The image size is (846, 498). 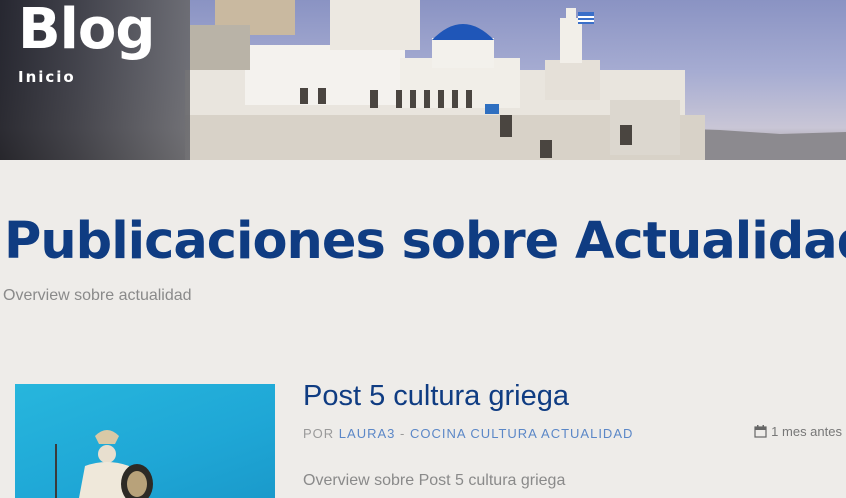 What do you see at coordinates (436, 396) in the screenshot?
I see `post-title-link: Post 5 cultura griega` at bounding box center [436, 396].